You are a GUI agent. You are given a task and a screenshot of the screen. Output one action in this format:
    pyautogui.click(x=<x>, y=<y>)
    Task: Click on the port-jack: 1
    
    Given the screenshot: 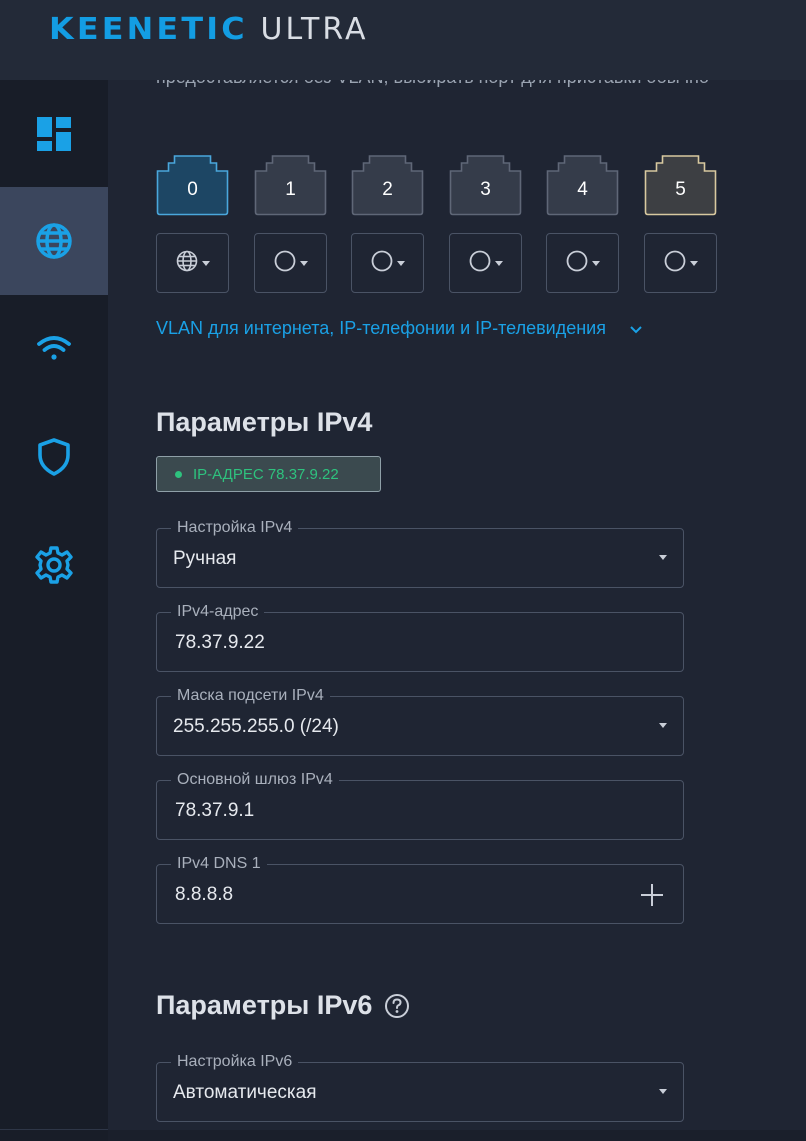 What is the action you would take?
    pyautogui.click(x=290, y=185)
    